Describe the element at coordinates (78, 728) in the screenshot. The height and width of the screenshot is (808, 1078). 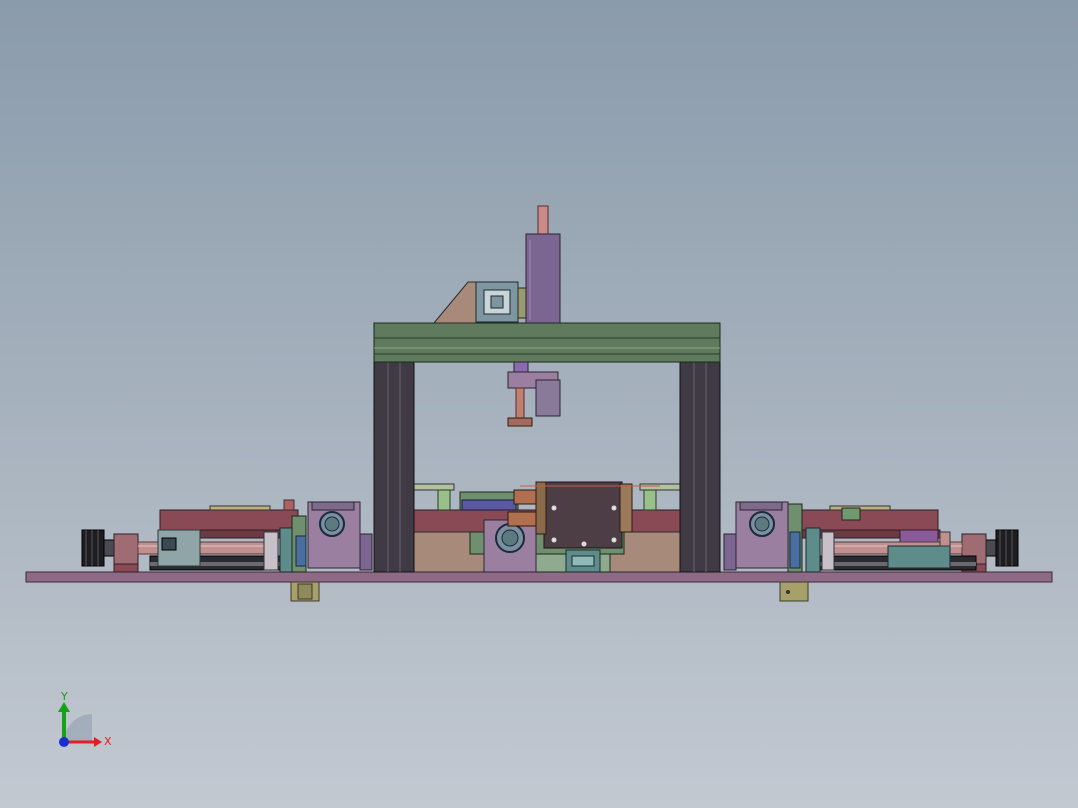
I see `triad-arc` at that location.